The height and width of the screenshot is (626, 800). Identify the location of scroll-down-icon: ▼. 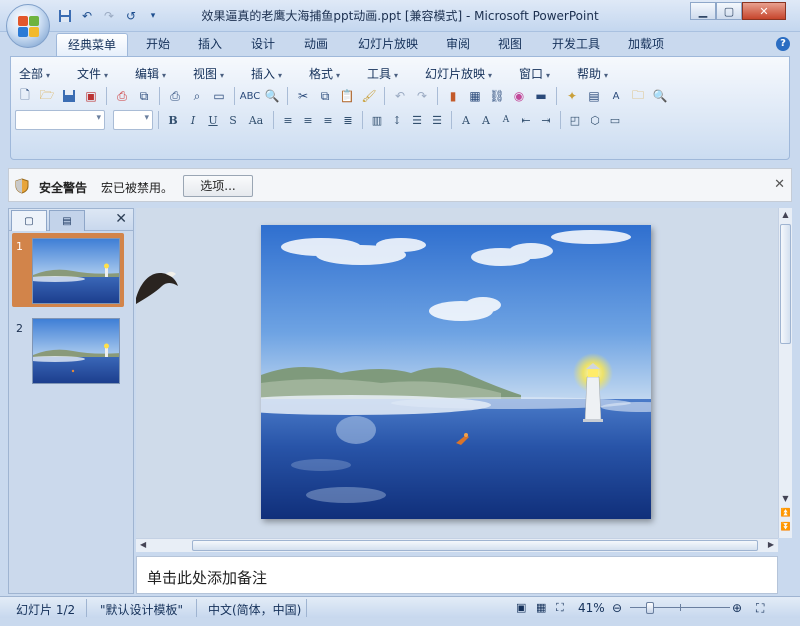
(785, 498).